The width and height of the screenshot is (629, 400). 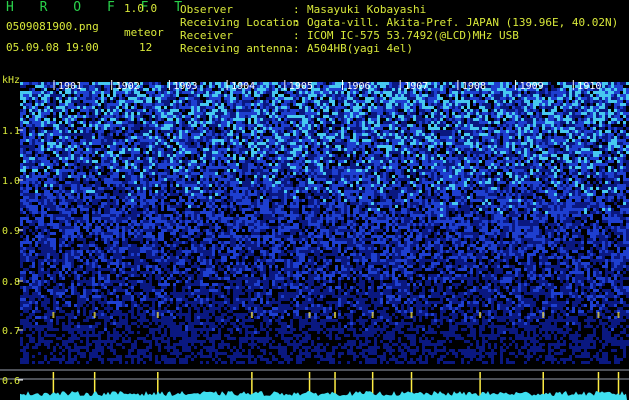 What do you see at coordinates (236, 48) in the screenshot?
I see `info-key: Receiving antenna` at bounding box center [236, 48].